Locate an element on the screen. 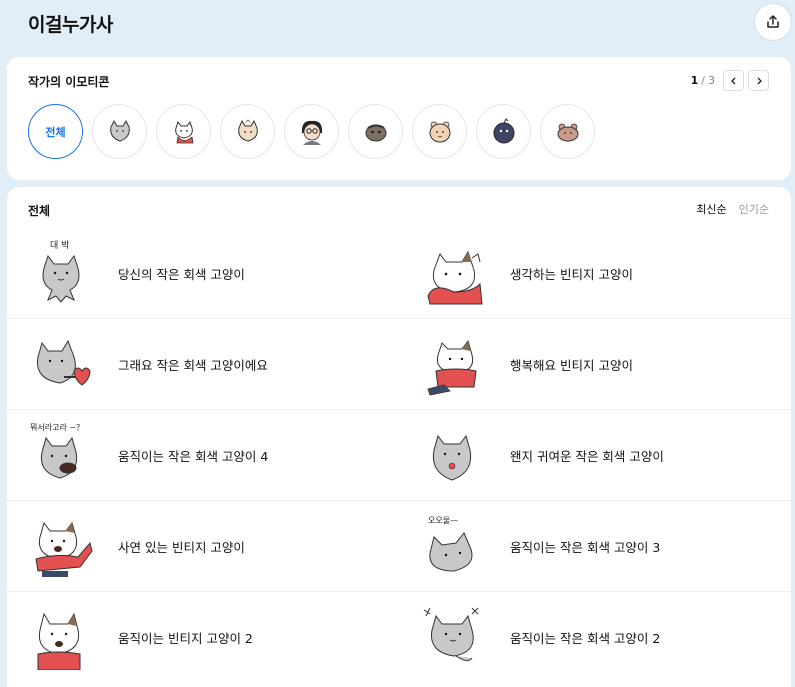 Image resolution: width=795 pixels, height=687 pixels. list-item: 생각하는 빈티지 고양이 is located at coordinates (607, 273).